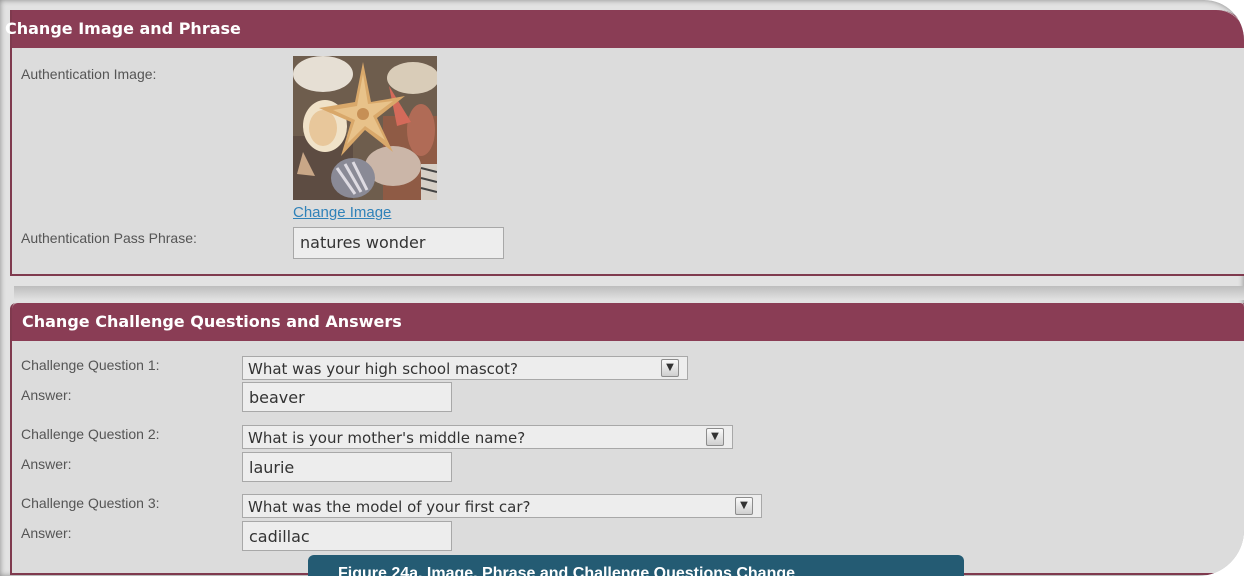  What do you see at coordinates (123, 28) in the screenshot?
I see `image-phrase-title: Change Image and Phrase` at bounding box center [123, 28].